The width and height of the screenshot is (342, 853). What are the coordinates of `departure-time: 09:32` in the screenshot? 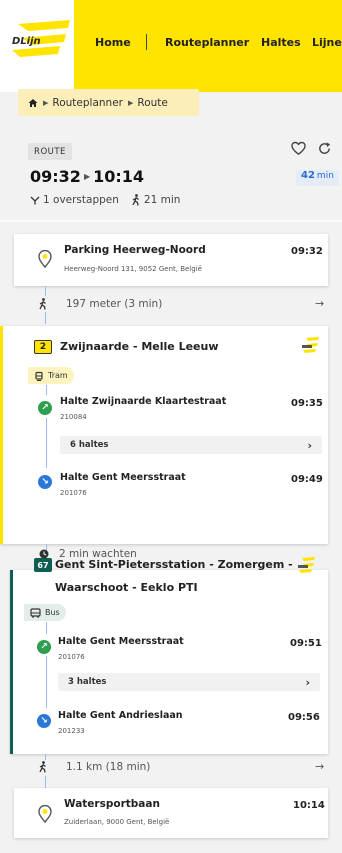 It's located at (55, 176).